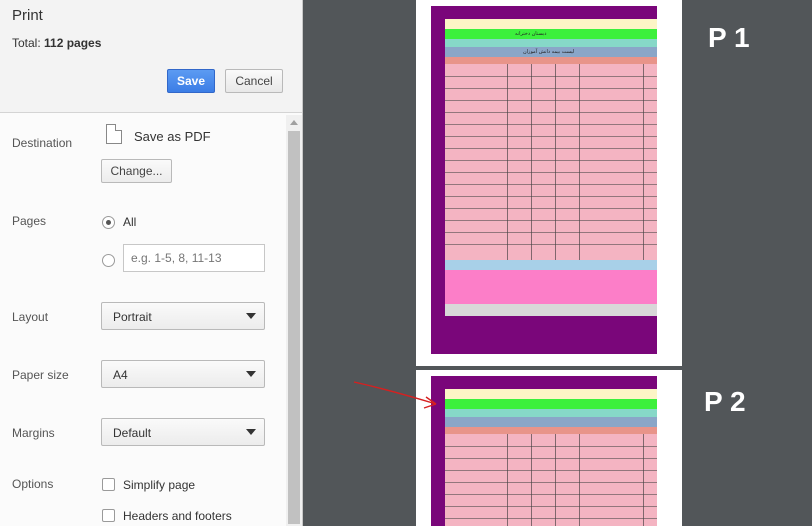  What do you see at coordinates (294, 327) in the screenshot?
I see `scrollbar-thumb` at bounding box center [294, 327].